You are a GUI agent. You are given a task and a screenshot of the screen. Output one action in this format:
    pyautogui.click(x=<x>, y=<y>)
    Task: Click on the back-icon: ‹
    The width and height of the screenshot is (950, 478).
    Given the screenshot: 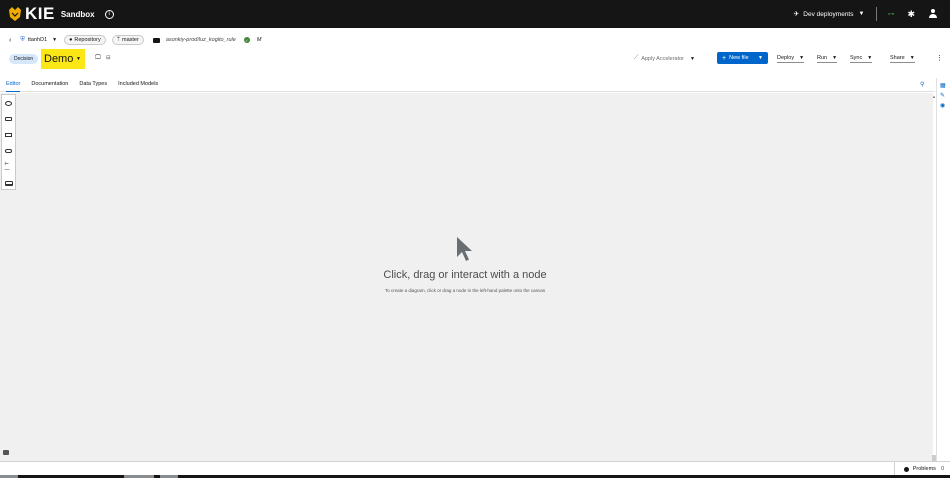 What is the action you would take?
    pyautogui.click(x=10, y=40)
    